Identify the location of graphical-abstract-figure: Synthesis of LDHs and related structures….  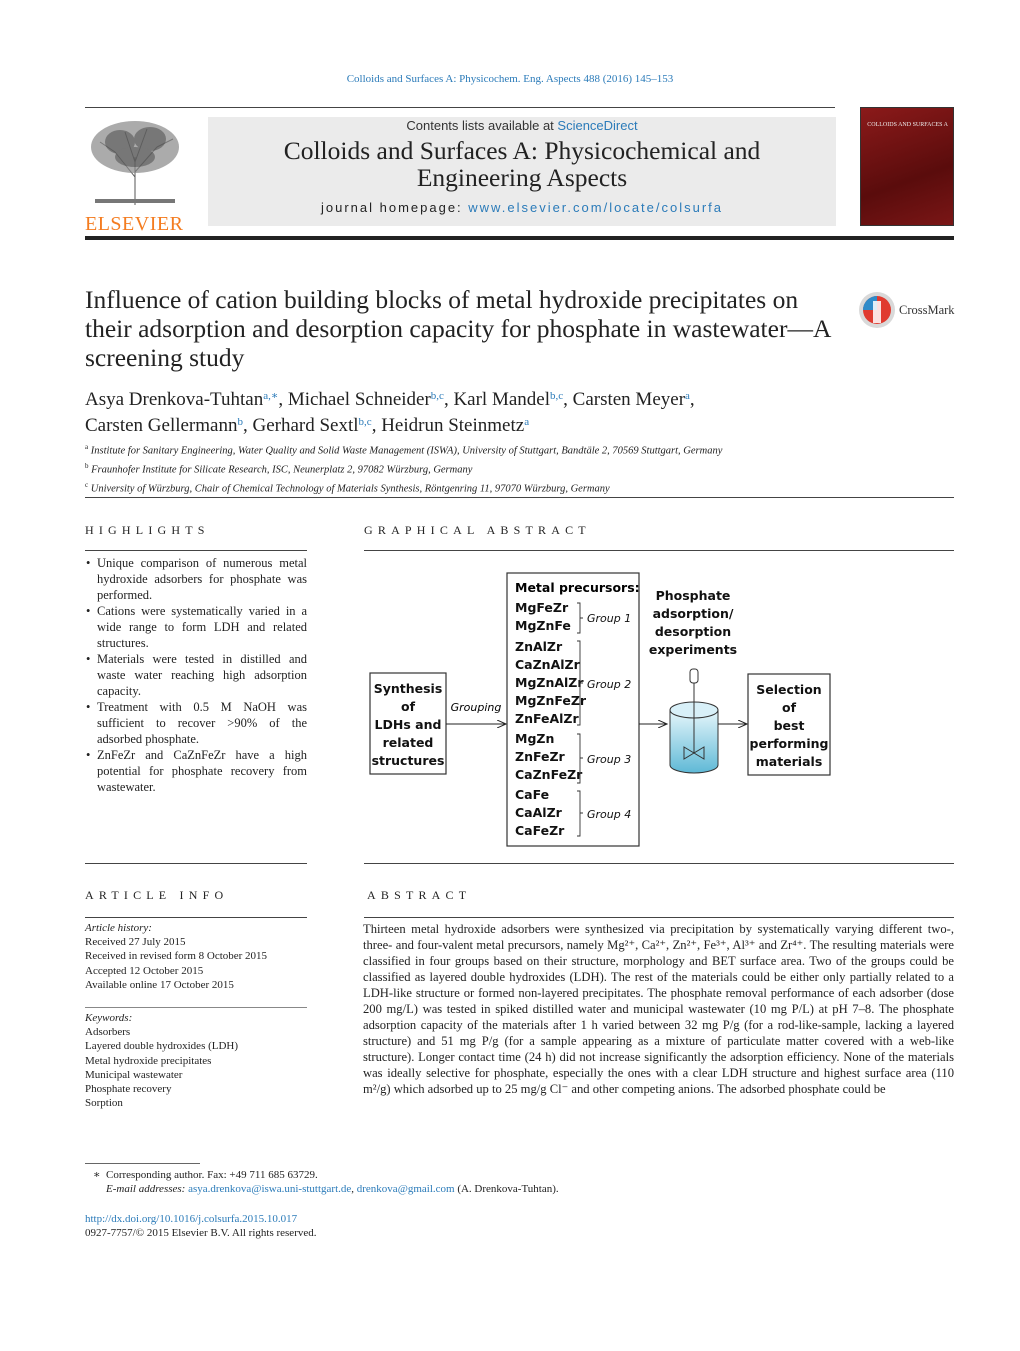
(600, 710).